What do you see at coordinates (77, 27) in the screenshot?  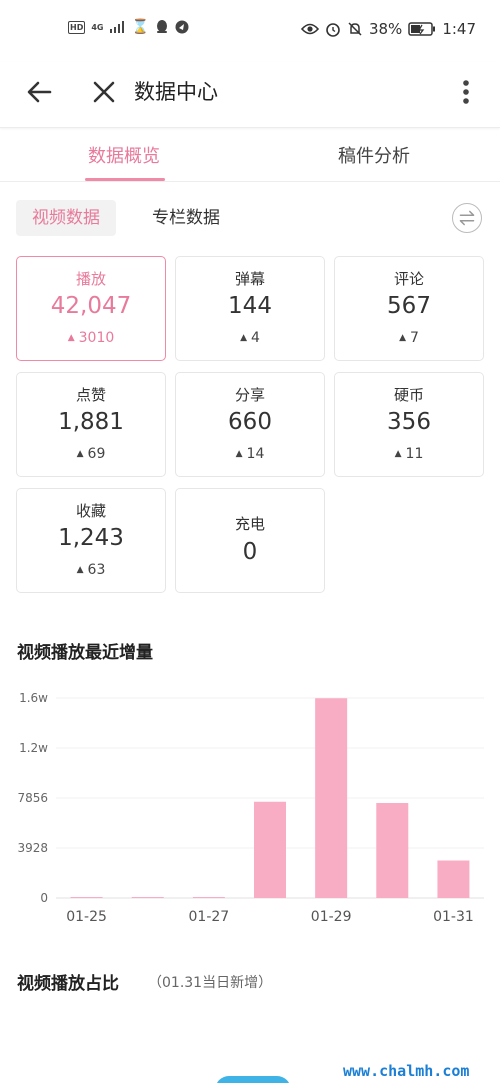 I see `hd-indicator: HD` at bounding box center [77, 27].